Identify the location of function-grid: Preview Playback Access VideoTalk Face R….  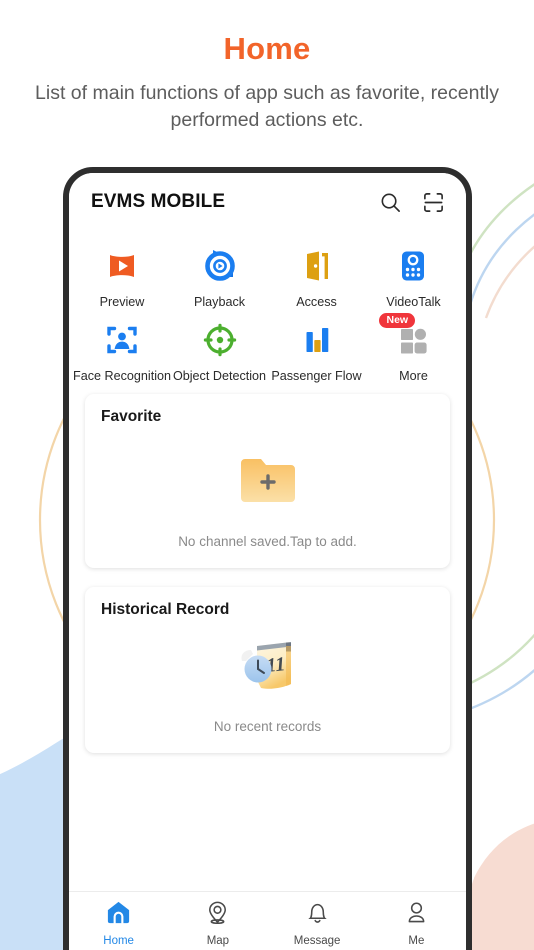
(267, 308).